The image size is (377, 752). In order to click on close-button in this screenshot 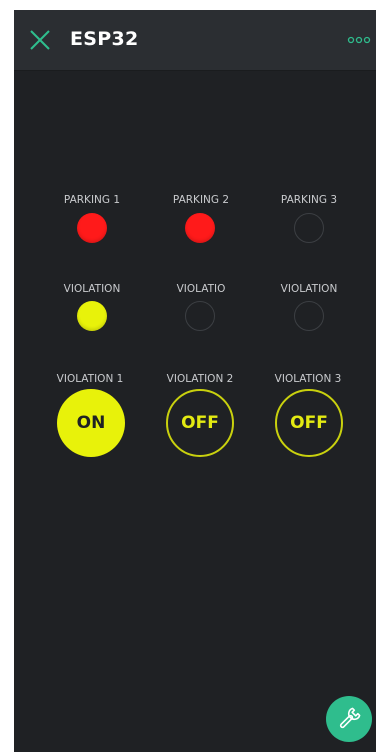, I will do `click(40, 40)`.